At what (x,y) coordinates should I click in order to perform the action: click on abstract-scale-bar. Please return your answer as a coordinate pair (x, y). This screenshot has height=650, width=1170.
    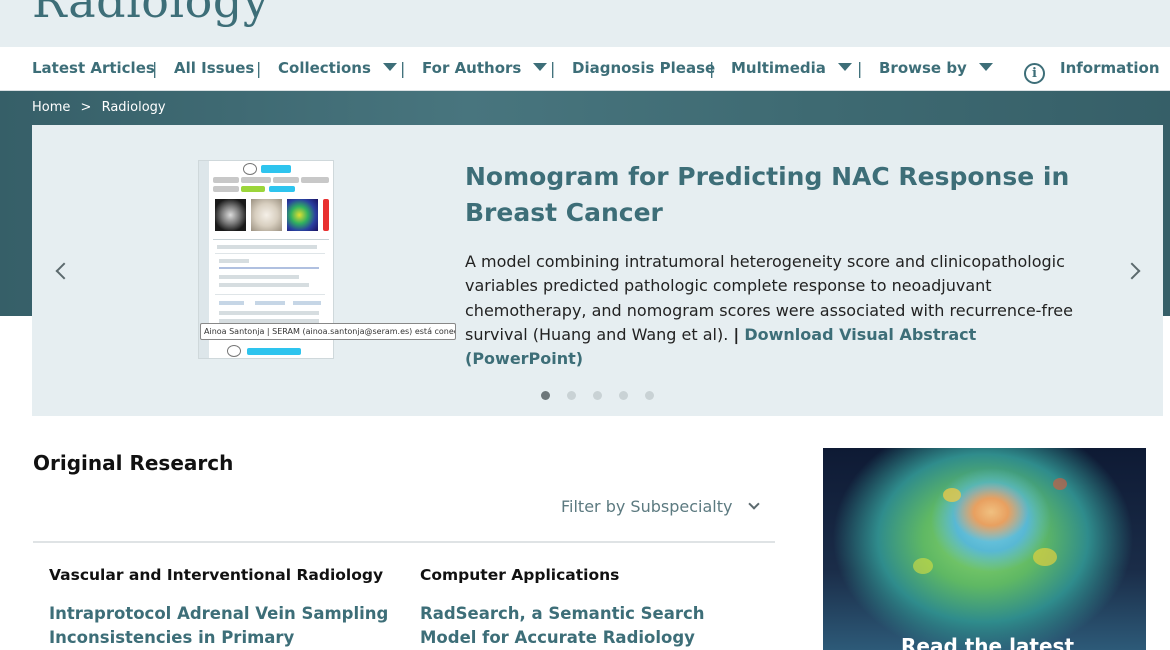
    Looking at the image, I should click on (326, 215).